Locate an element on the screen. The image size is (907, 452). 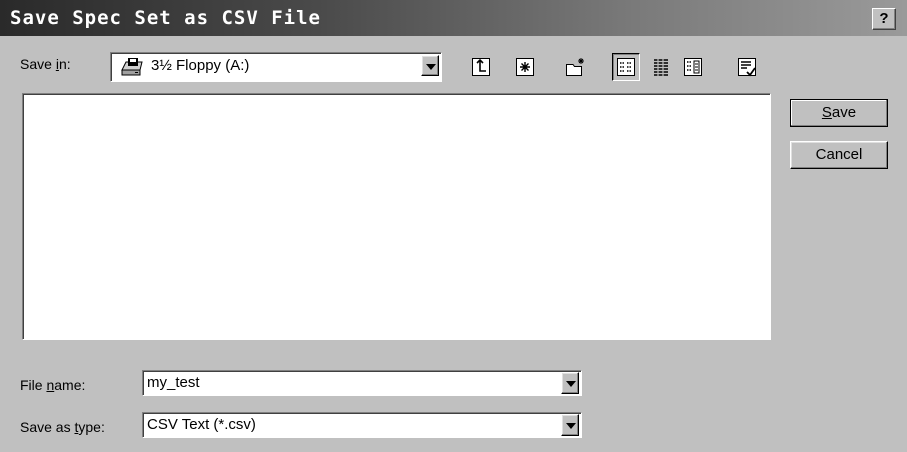
new-folder-button is located at coordinates (575, 67).